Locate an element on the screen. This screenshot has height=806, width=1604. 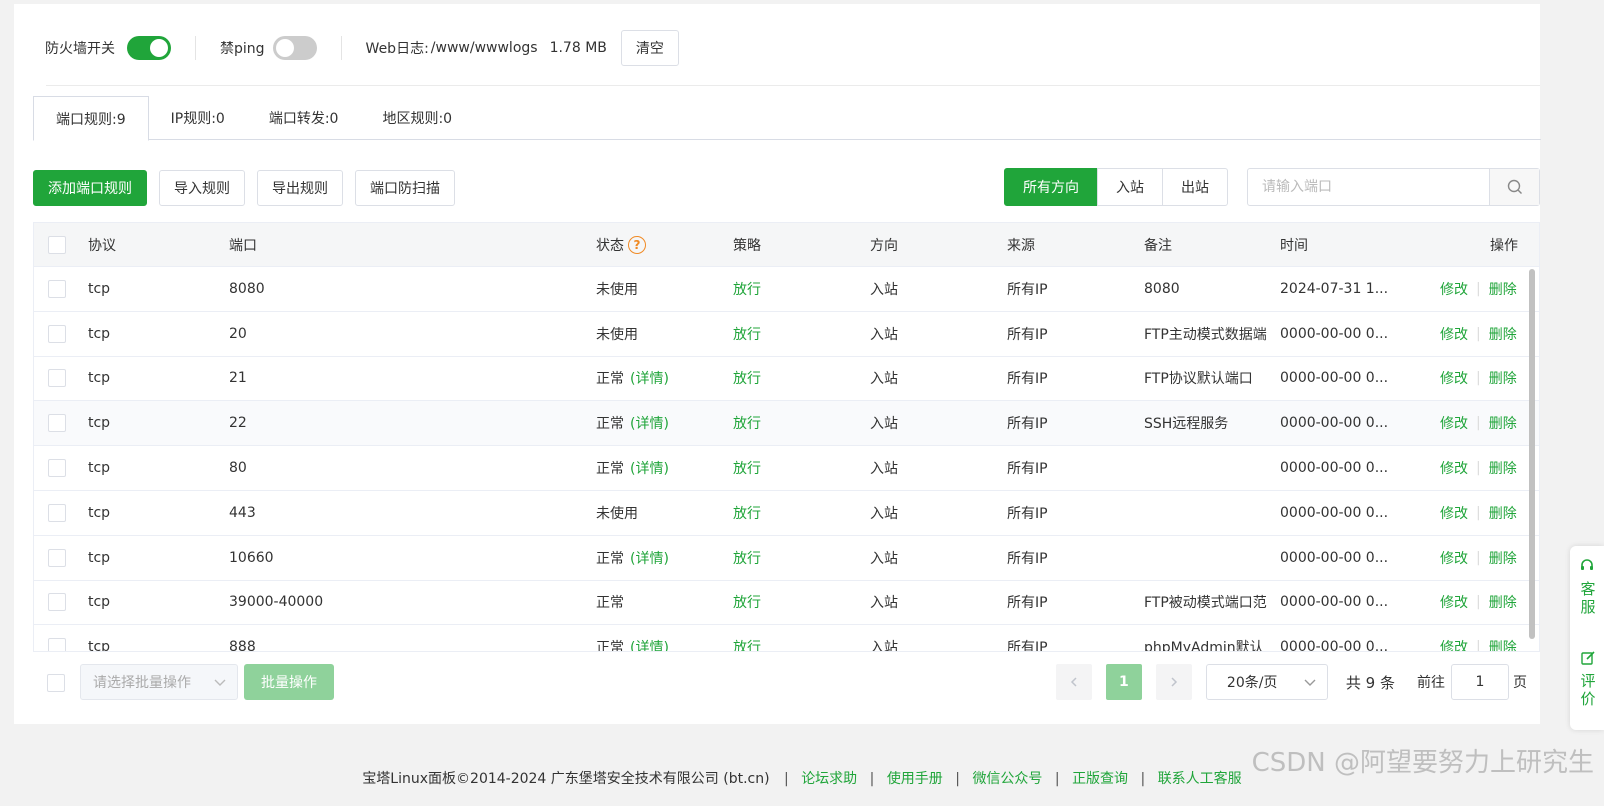
footer-link-license: 正版查询 is located at coordinates (1100, 779).